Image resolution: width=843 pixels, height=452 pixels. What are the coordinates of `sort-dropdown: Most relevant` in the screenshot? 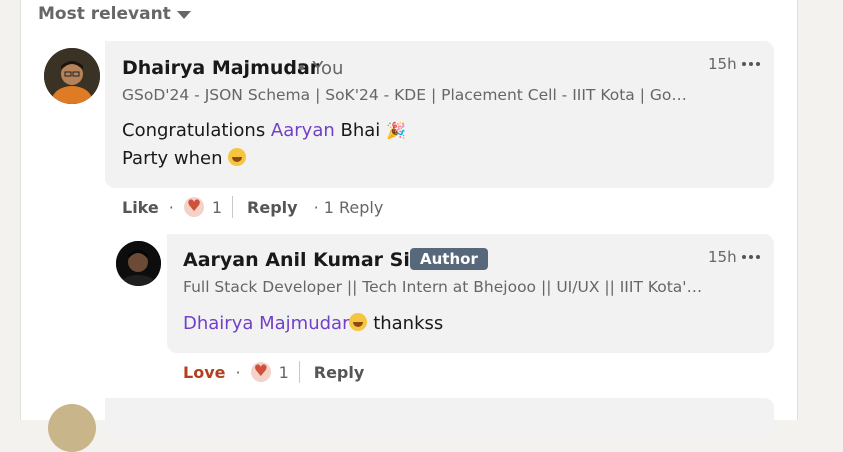 It's located at (114, 14).